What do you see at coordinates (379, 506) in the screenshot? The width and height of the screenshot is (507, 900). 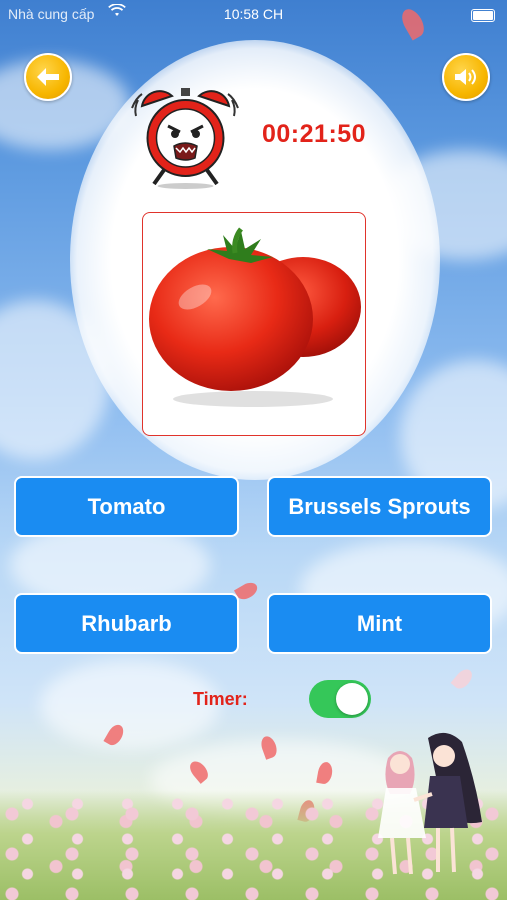 I see `answer-button-2: Brussels Sprouts` at bounding box center [379, 506].